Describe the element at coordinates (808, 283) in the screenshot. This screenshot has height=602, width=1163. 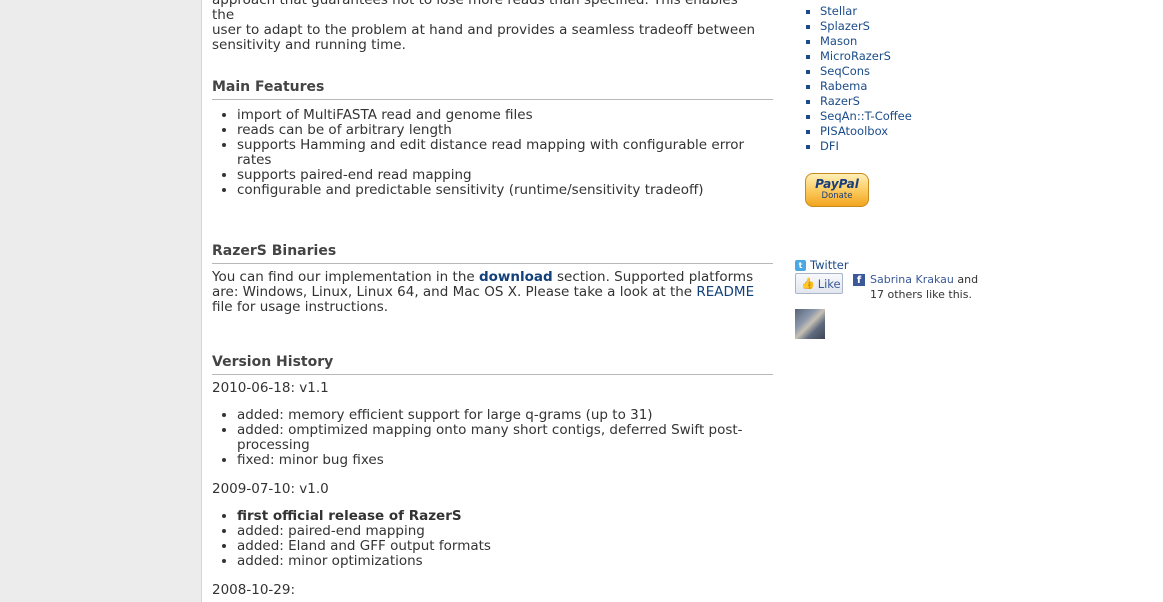
I see `thumbs-up-icon: 👍` at that location.